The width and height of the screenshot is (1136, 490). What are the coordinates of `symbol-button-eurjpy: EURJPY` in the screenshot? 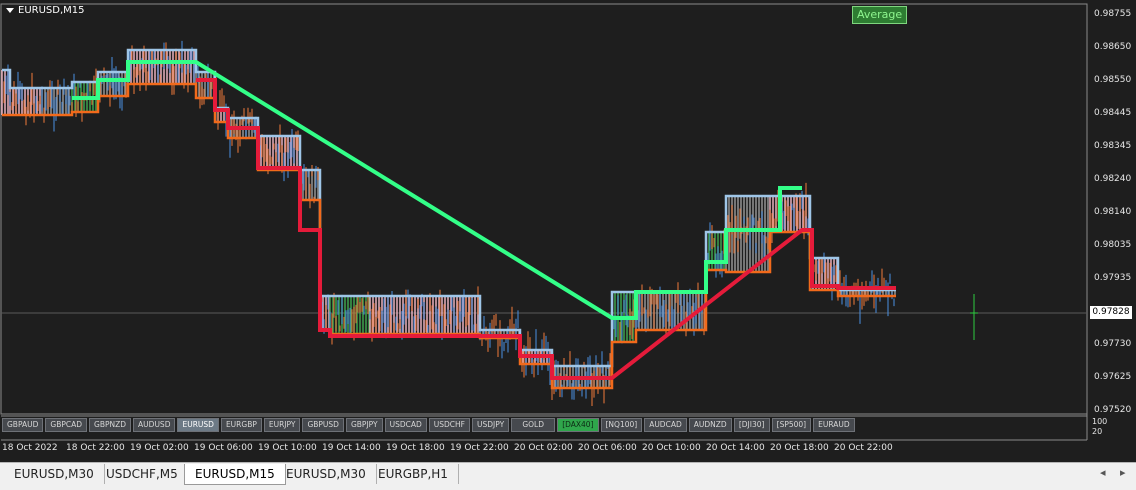 It's located at (282, 425).